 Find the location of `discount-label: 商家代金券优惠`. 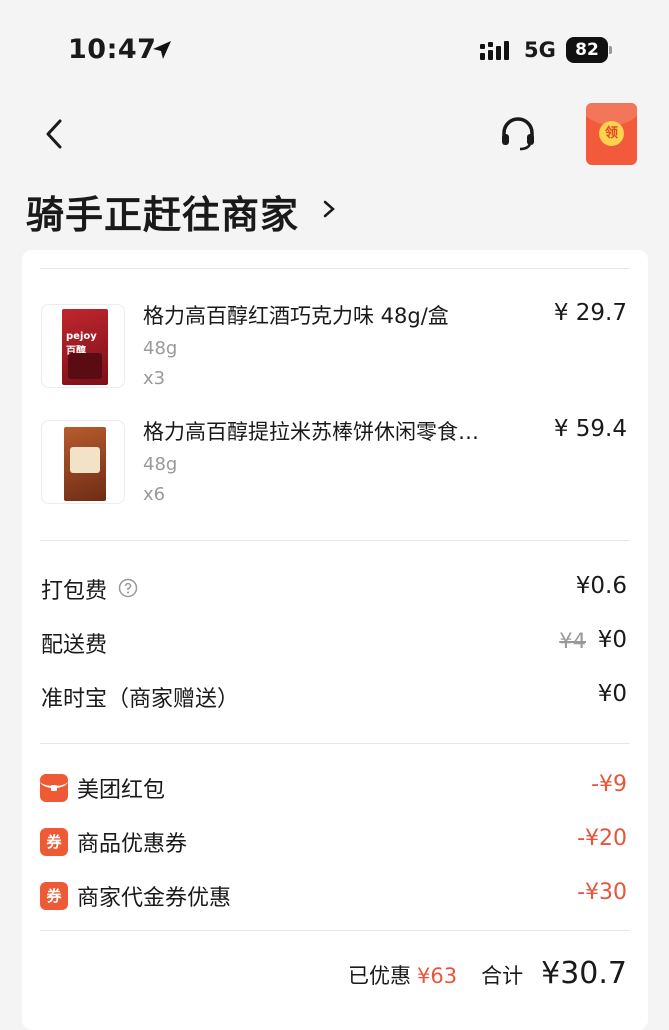

discount-label: 商家代金券优惠 is located at coordinates (154, 898).